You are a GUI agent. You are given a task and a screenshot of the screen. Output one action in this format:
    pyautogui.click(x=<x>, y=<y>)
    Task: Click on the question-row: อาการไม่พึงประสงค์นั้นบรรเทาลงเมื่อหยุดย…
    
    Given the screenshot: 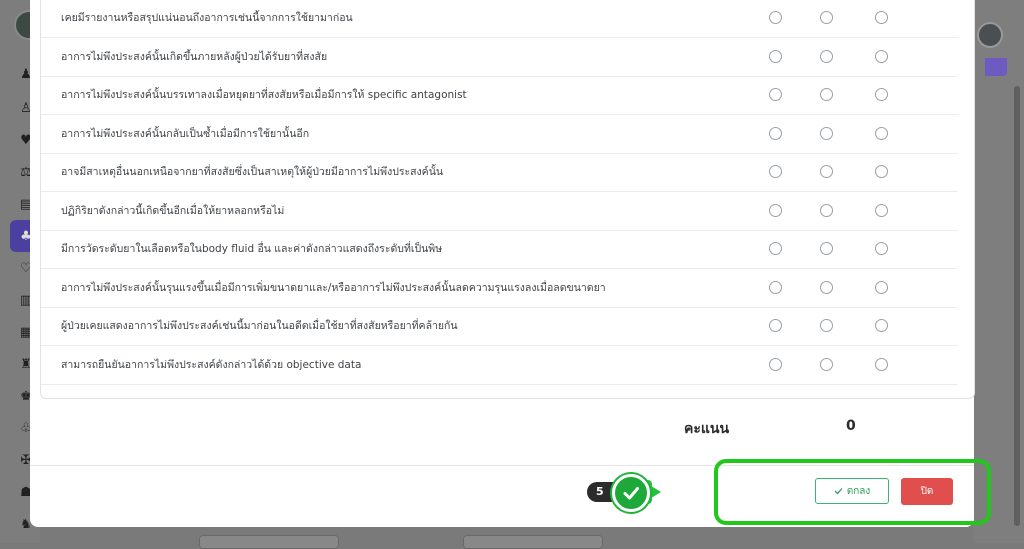 What is the action you would take?
    pyautogui.click(x=499, y=95)
    